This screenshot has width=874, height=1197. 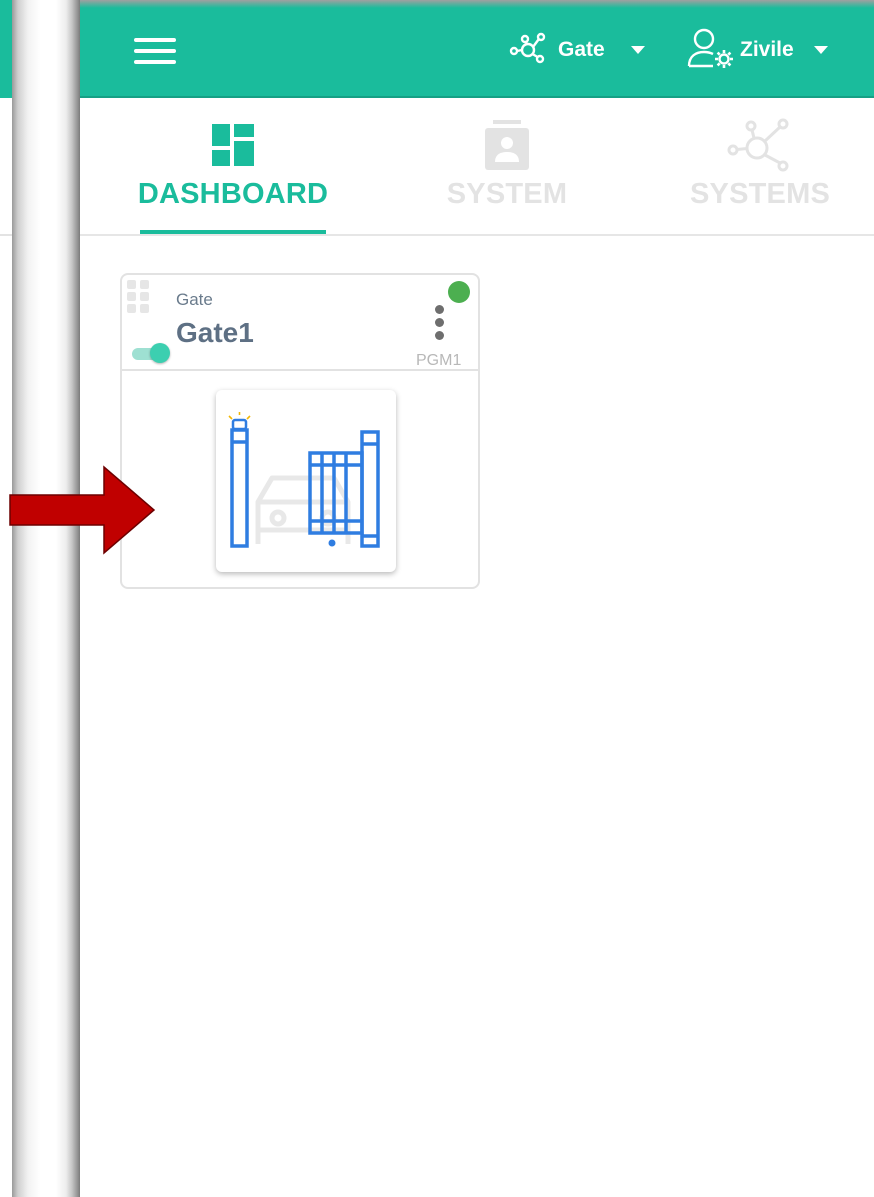 What do you see at coordinates (477, 49) in the screenshot?
I see `top-app-bar: Gate Zivile` at bounding box center [477, 49].